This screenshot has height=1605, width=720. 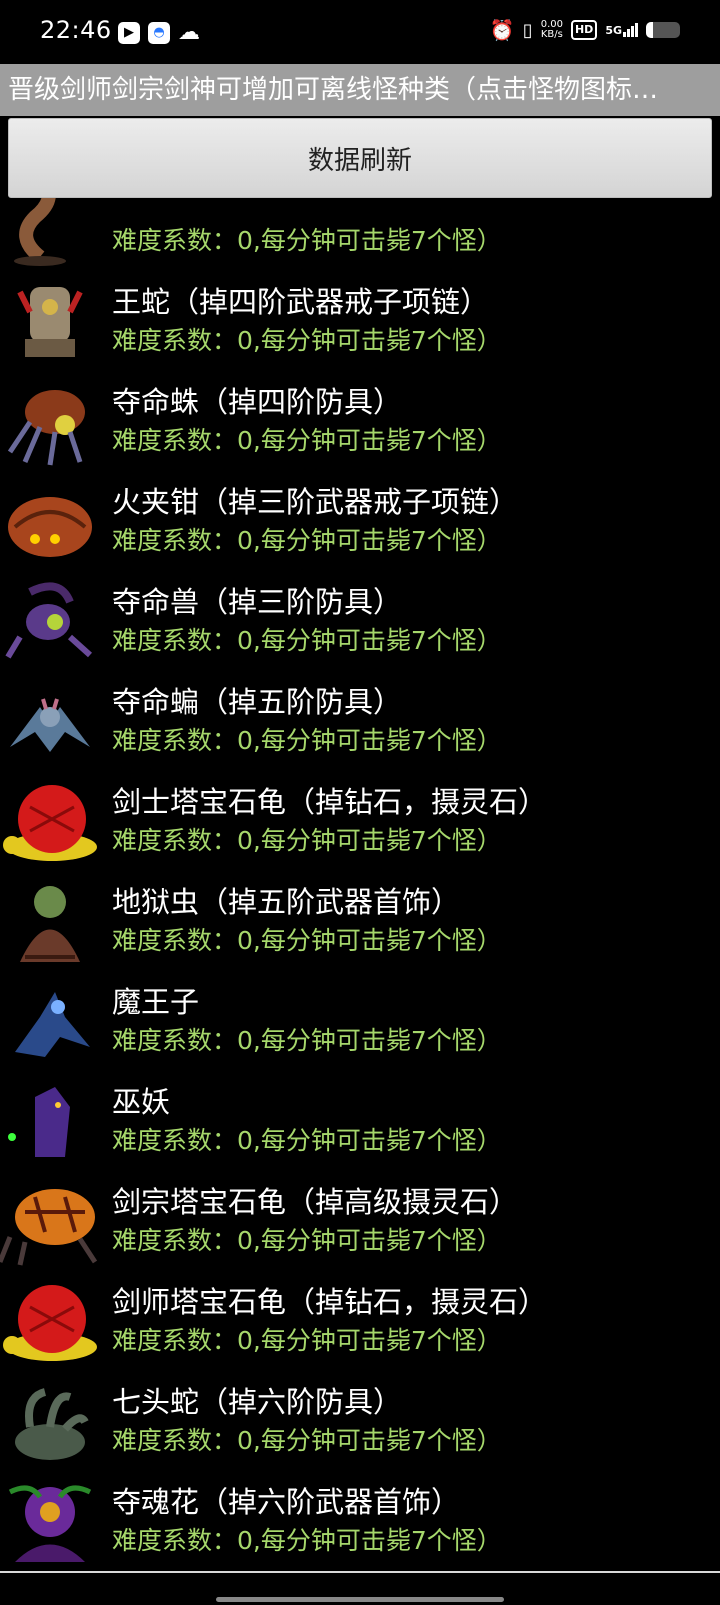 I want to click on king-snake-icon, so click(x=50, y=322).